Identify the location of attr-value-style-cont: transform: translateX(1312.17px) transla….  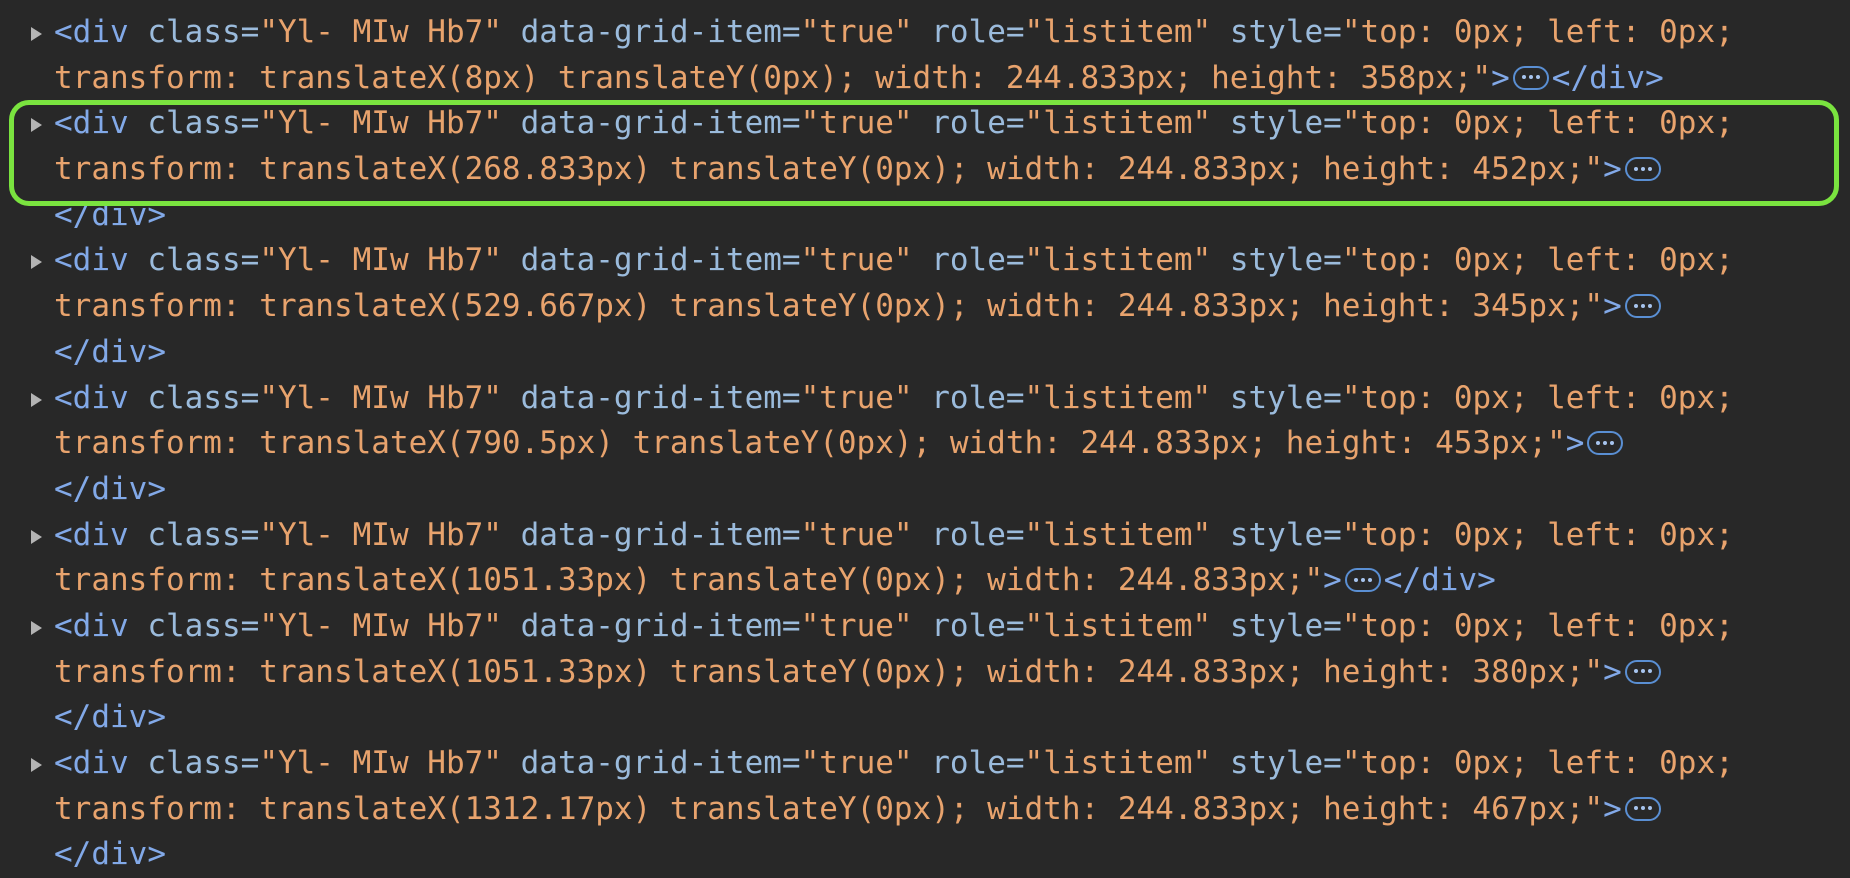
(828, 809).